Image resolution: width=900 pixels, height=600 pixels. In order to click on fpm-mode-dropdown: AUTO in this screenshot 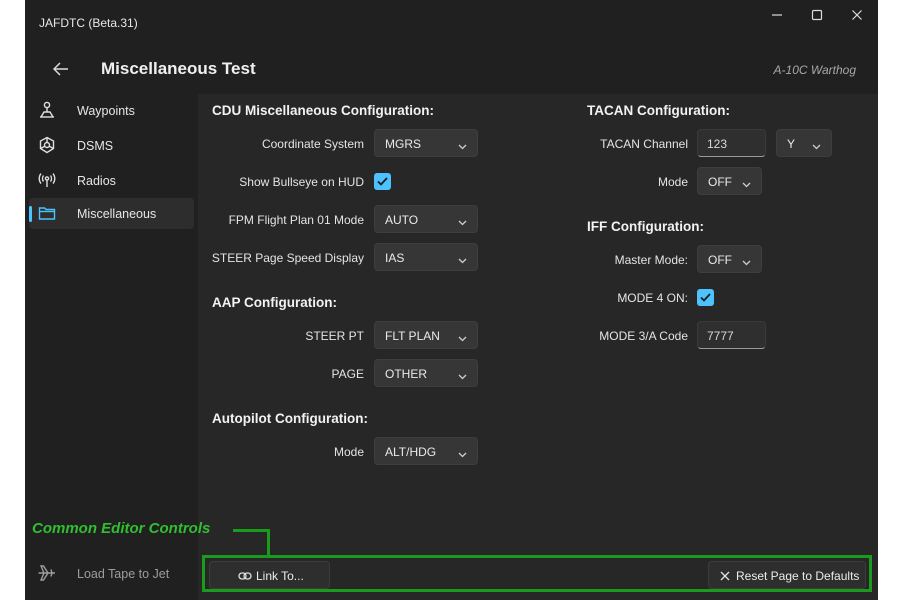, I will do `click(426, 219)`.